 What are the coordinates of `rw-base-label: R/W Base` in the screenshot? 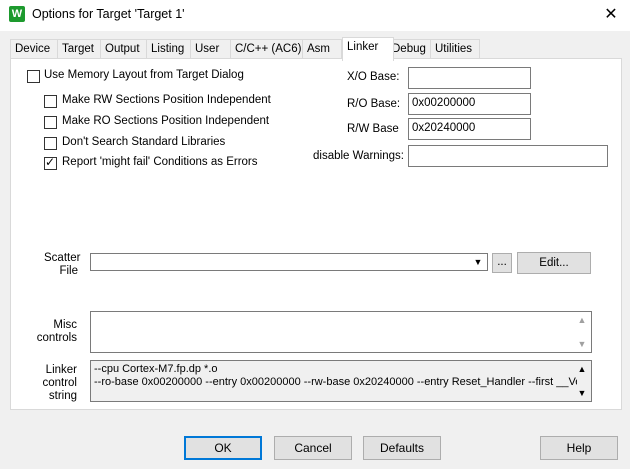 It's located at (373, 129).